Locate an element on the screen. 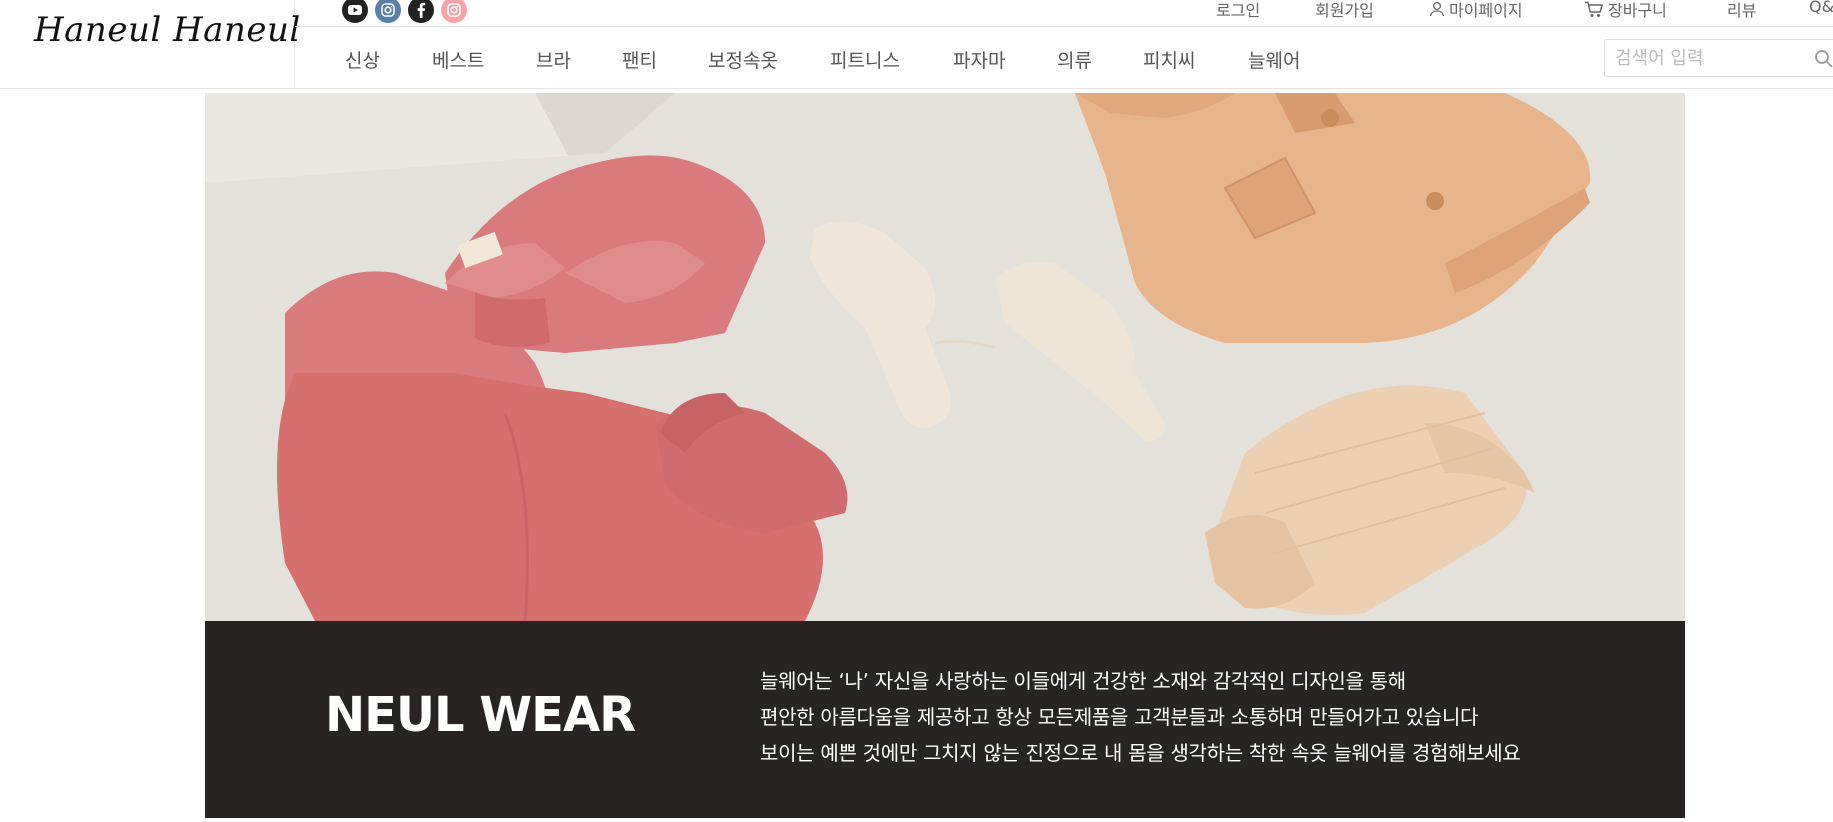 The width and height of the screenshot is (1833, 822). nav-item-shapewear: 보정속옷 is located at coordinates (743, 59).